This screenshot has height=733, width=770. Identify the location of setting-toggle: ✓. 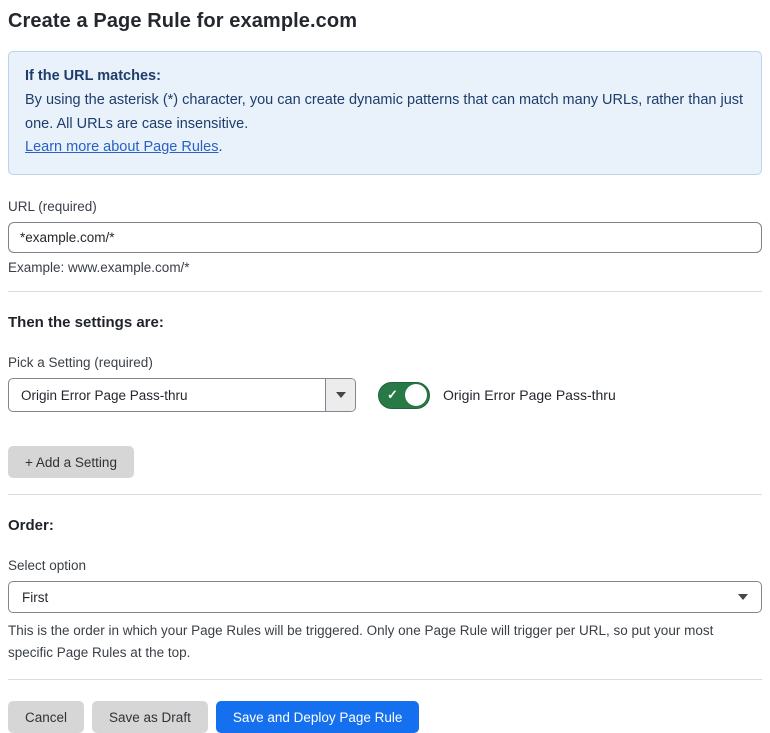
(404, 395).